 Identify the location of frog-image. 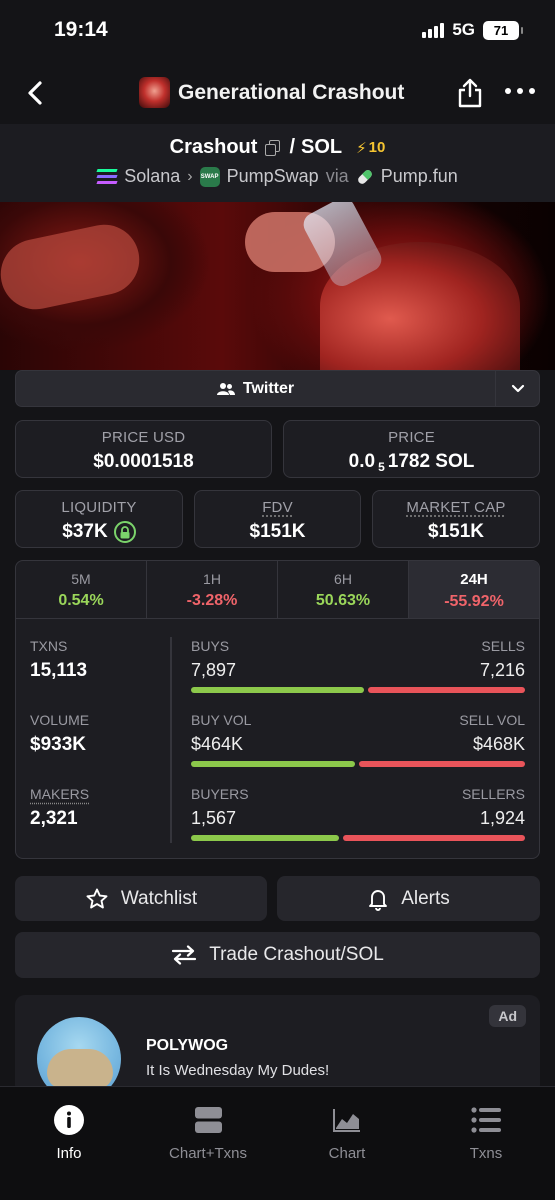
(80, 1069).